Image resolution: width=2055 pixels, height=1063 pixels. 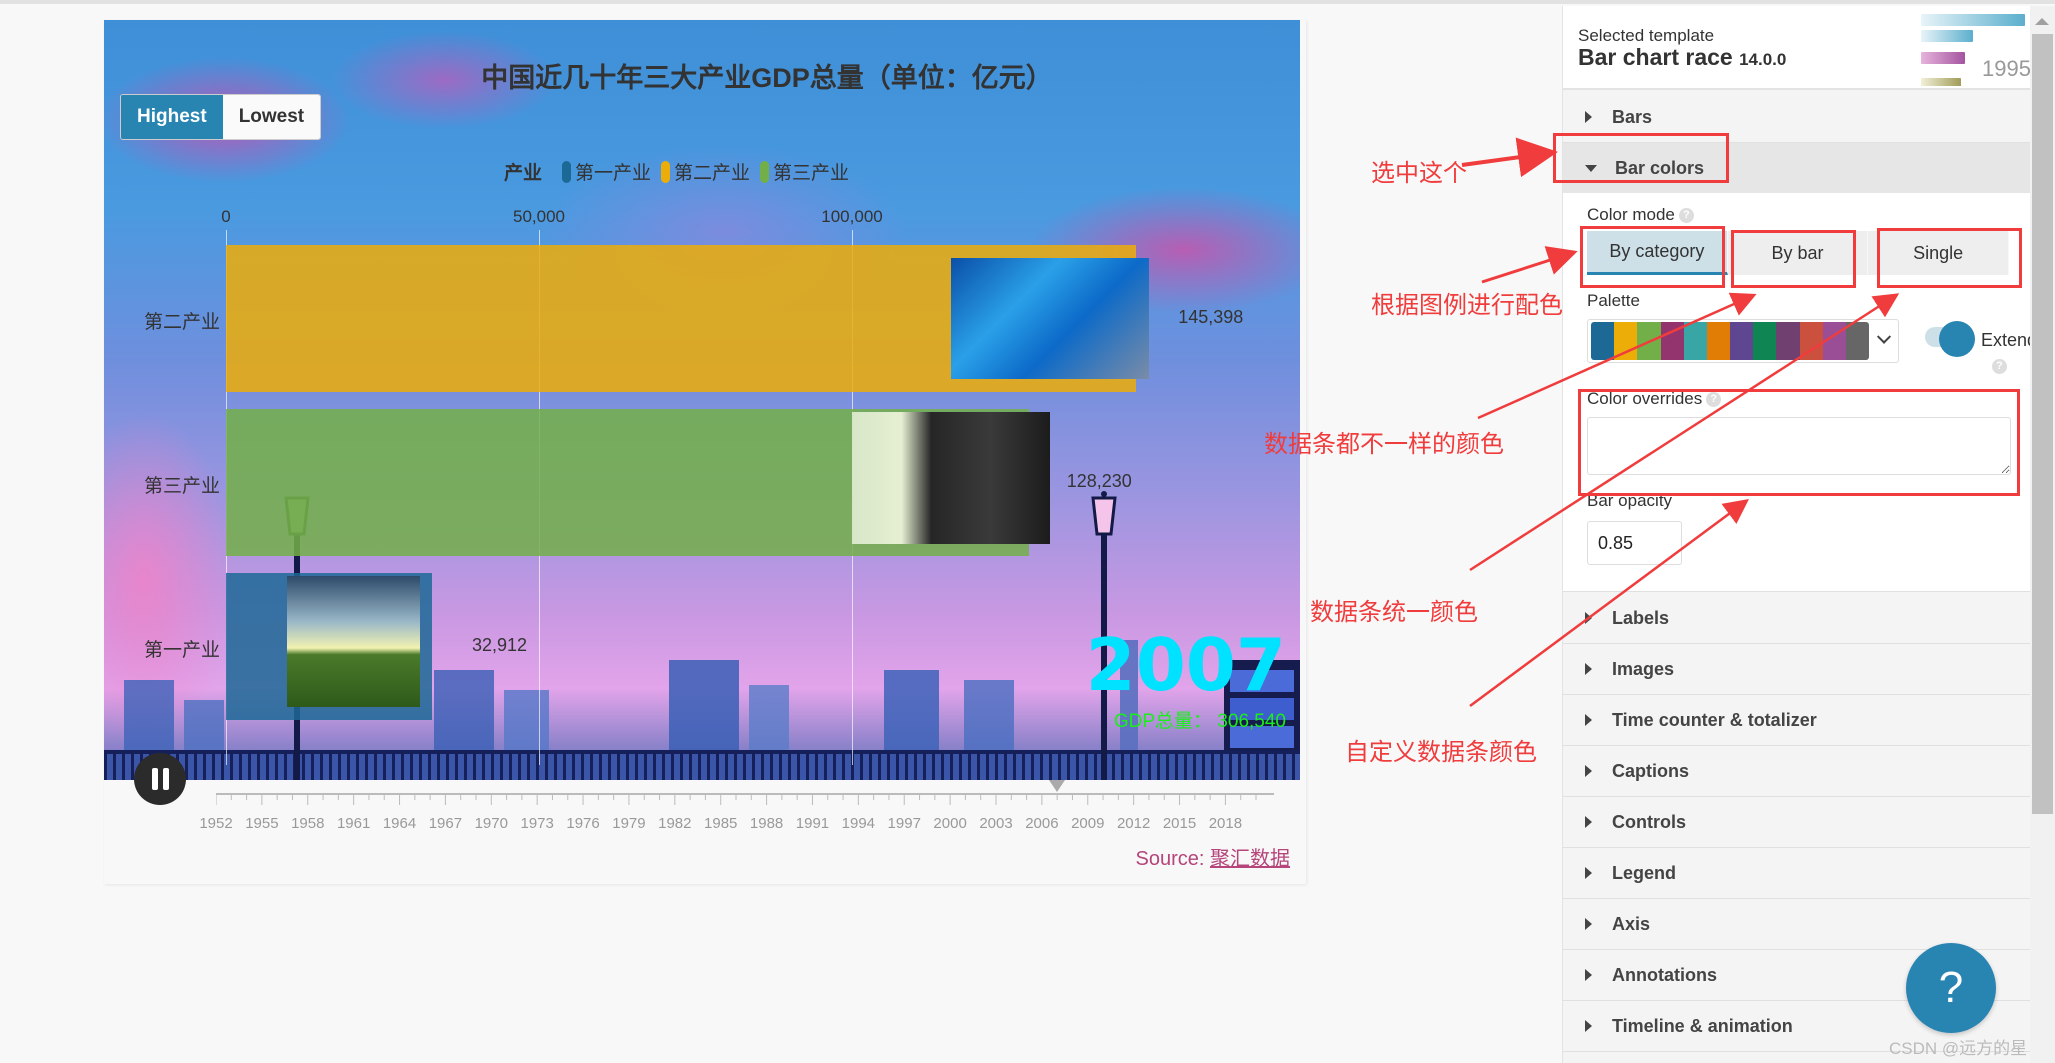 What do you see at coordinates (226, 216) in the screenshot?
I see `axis-tick-label: 0` at bounding box center [226, 216].